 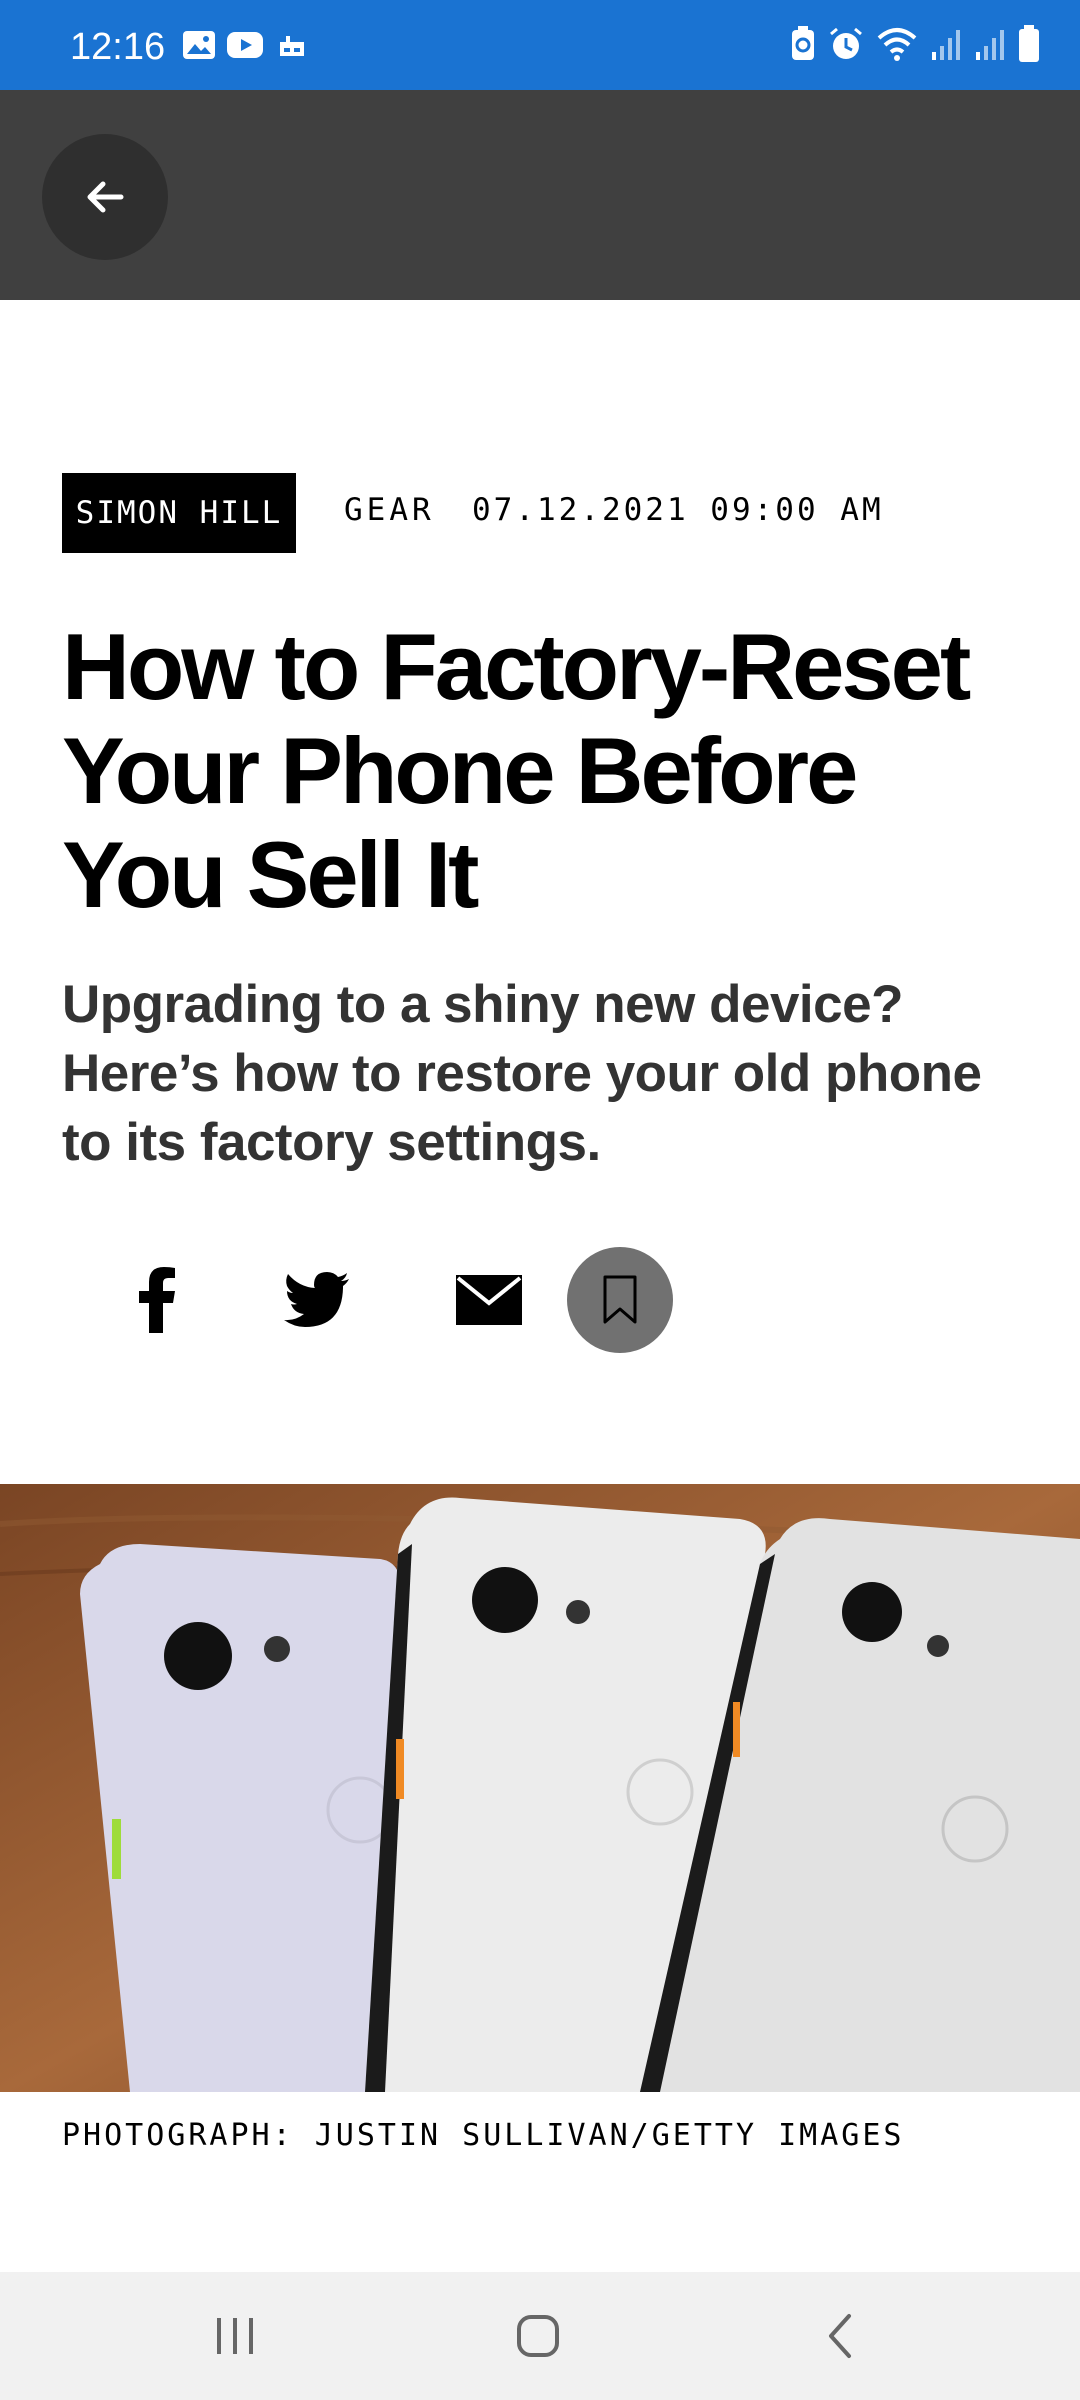 What do you see at coordinates (245, 47) in the screenshot?
I see `youtube-icon` at bounding box center [245, 47].